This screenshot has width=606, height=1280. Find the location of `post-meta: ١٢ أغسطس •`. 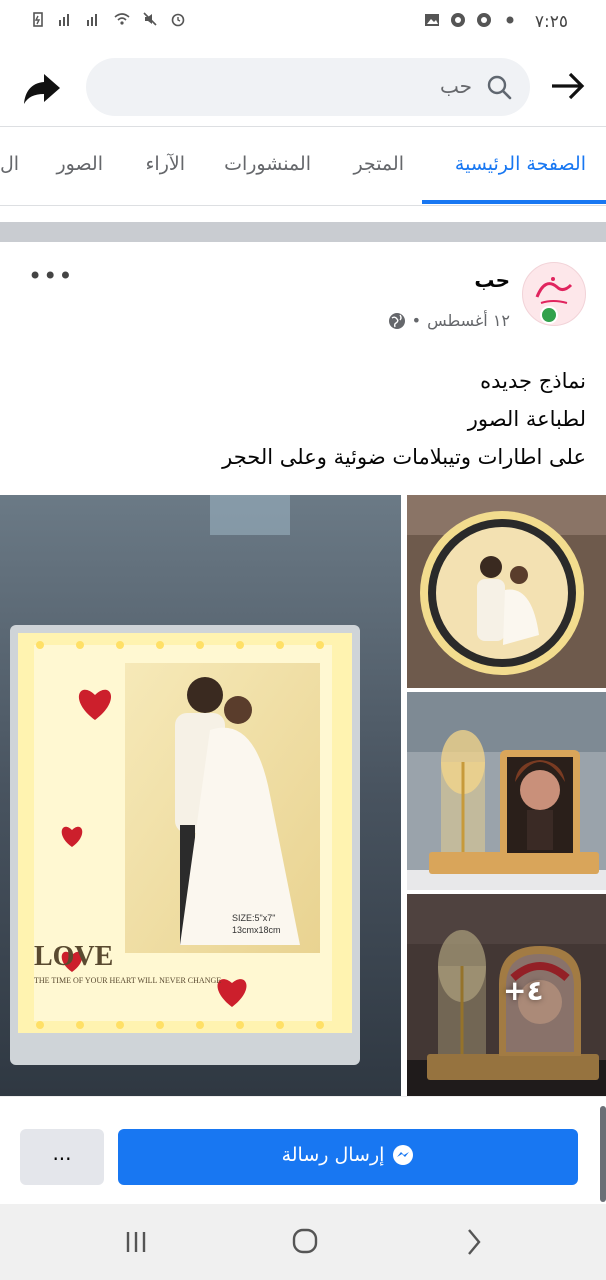

post-meta: ١٢ أغسطس • is located at coordinates (449, 320).